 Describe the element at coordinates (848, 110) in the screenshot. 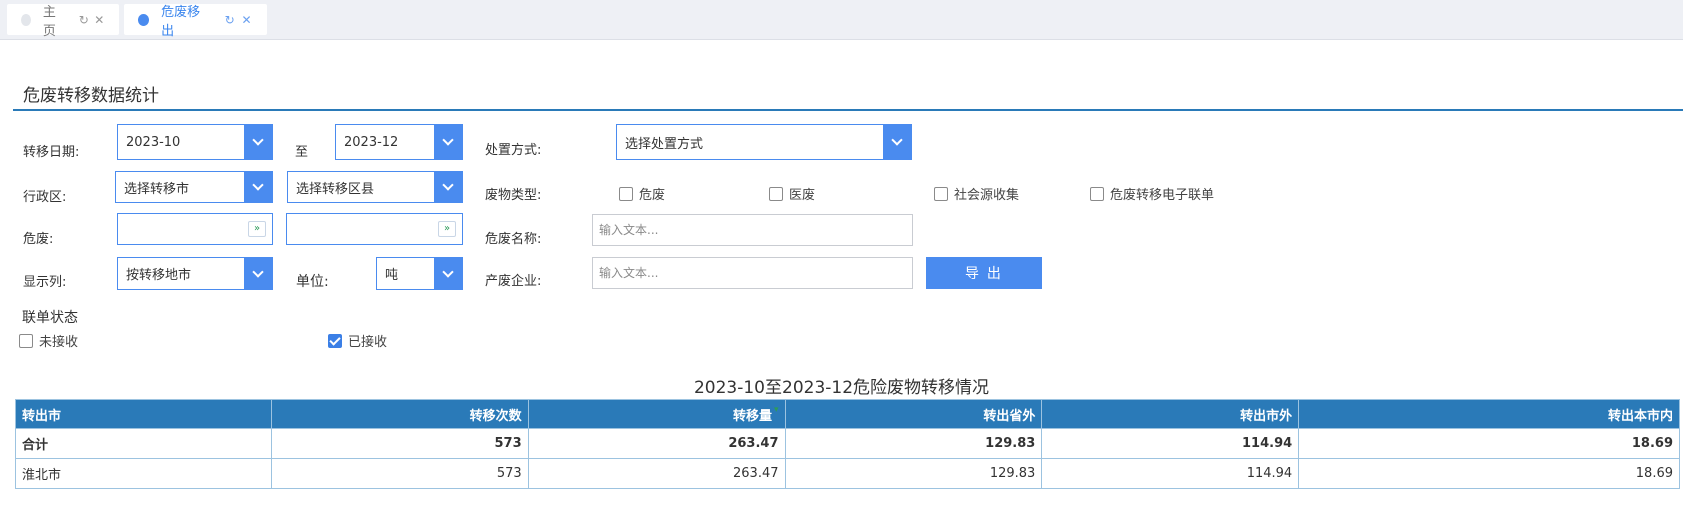

I see `title-divider` at that location.